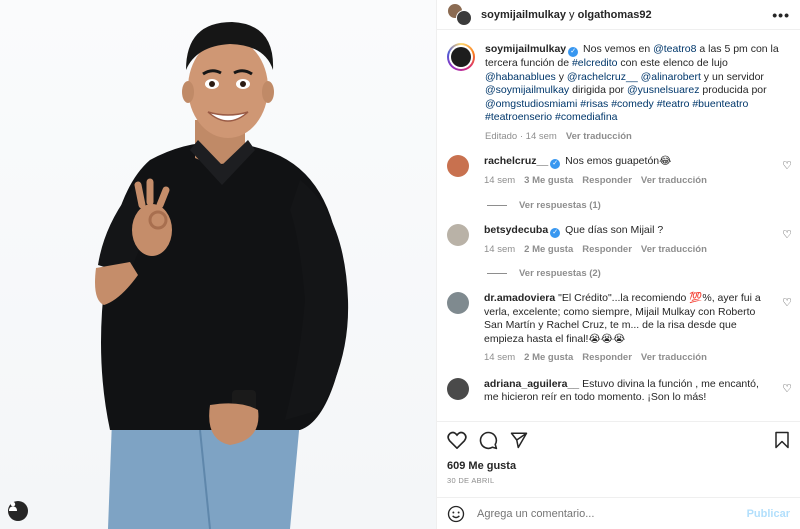 This screenshot has height=529, width=800. I want to click on author-username: soymijailmulkay, so click(523, 15).